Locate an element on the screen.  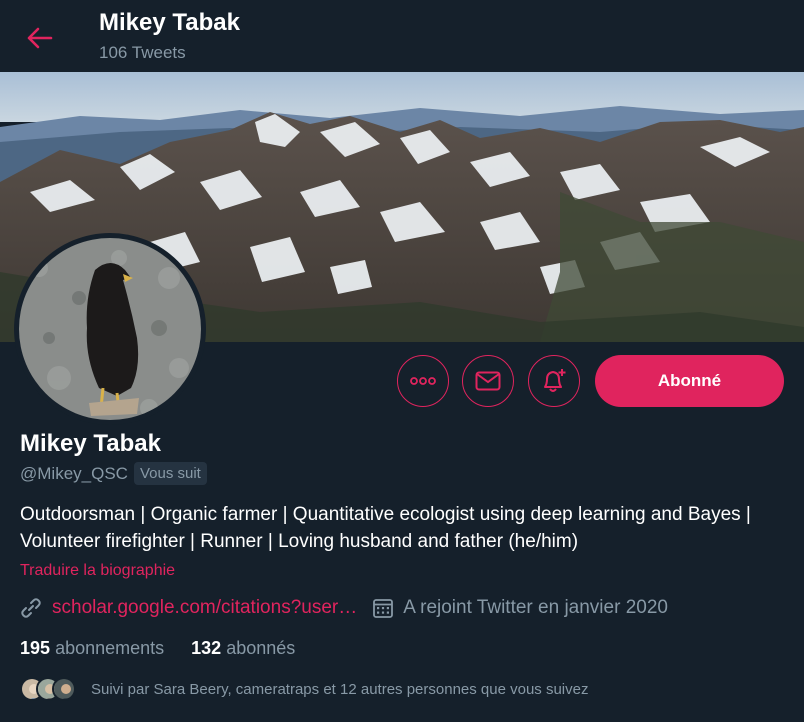
profile-handle: @Mikey_QSC is located at coordinates (74, 473).